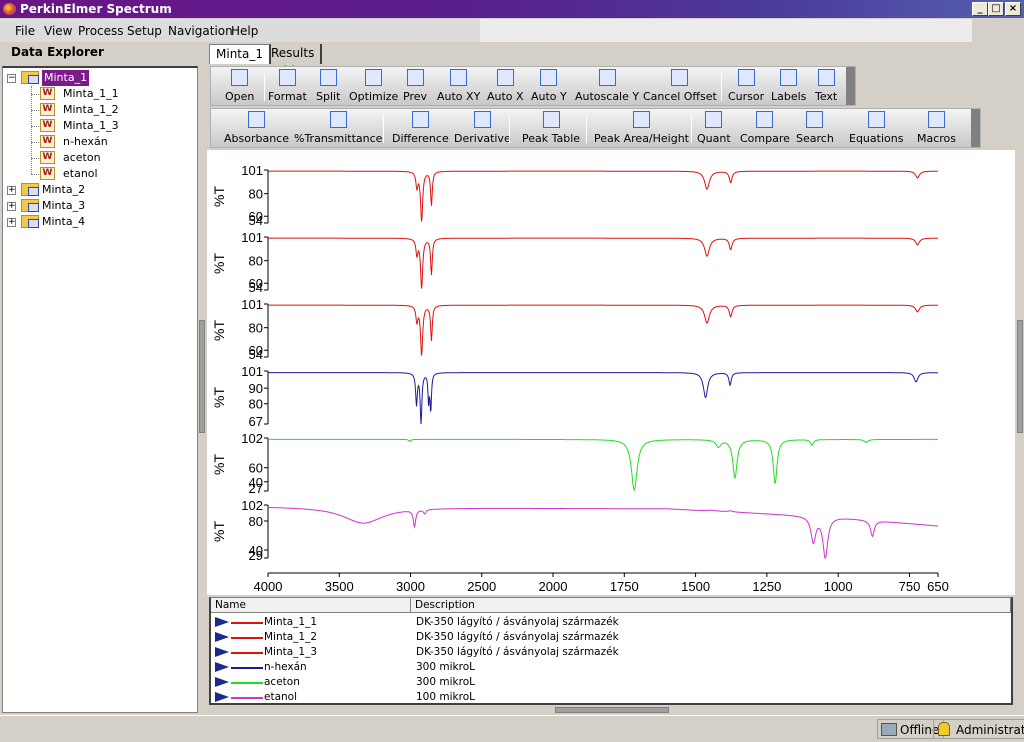  I want to click on x-tick-label: 2500, so click(481, 586).